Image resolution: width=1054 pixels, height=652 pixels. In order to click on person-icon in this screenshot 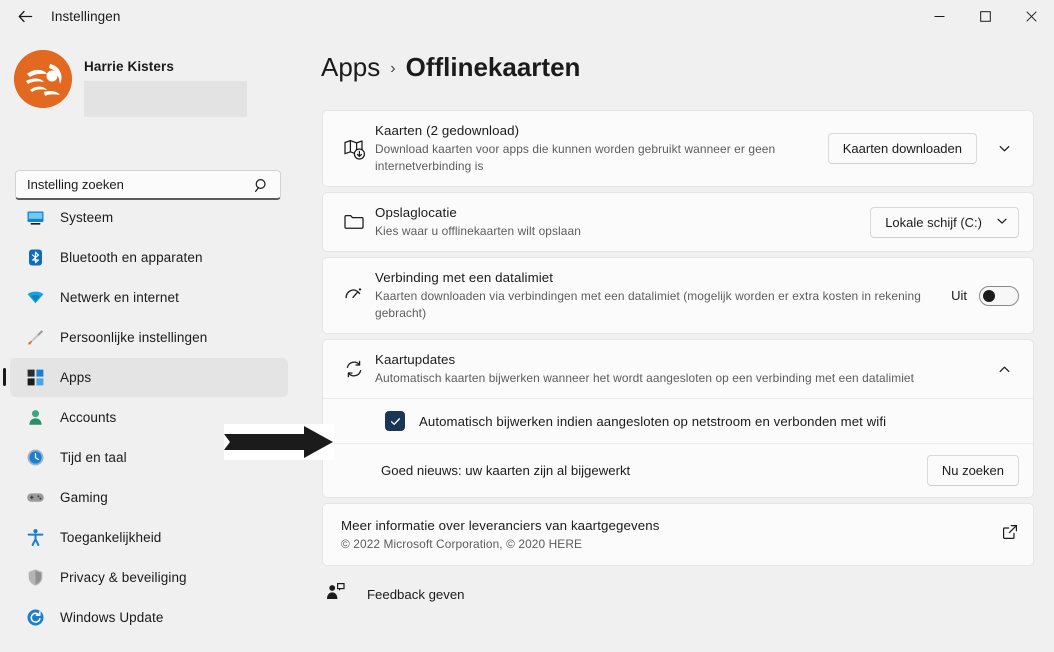, I will do `click(35, 418)`.